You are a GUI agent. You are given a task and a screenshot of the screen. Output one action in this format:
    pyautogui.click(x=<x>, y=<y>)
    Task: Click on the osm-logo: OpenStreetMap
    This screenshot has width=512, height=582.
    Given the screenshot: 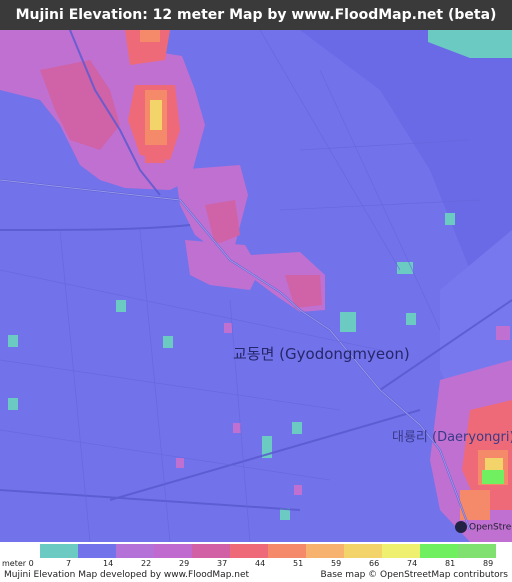 What is the action you would take?
    pyautogui.click(x=483, y=527)
    